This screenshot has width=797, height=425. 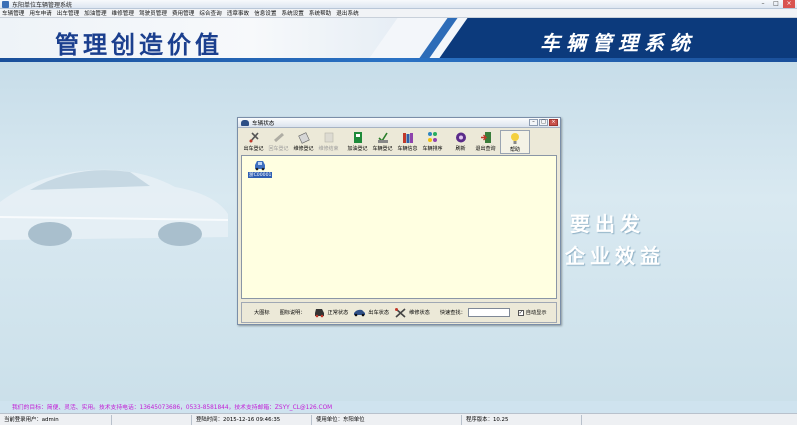 I want to click on status-unit: 使用单位：东阳单位, so click(x=387, y=419).